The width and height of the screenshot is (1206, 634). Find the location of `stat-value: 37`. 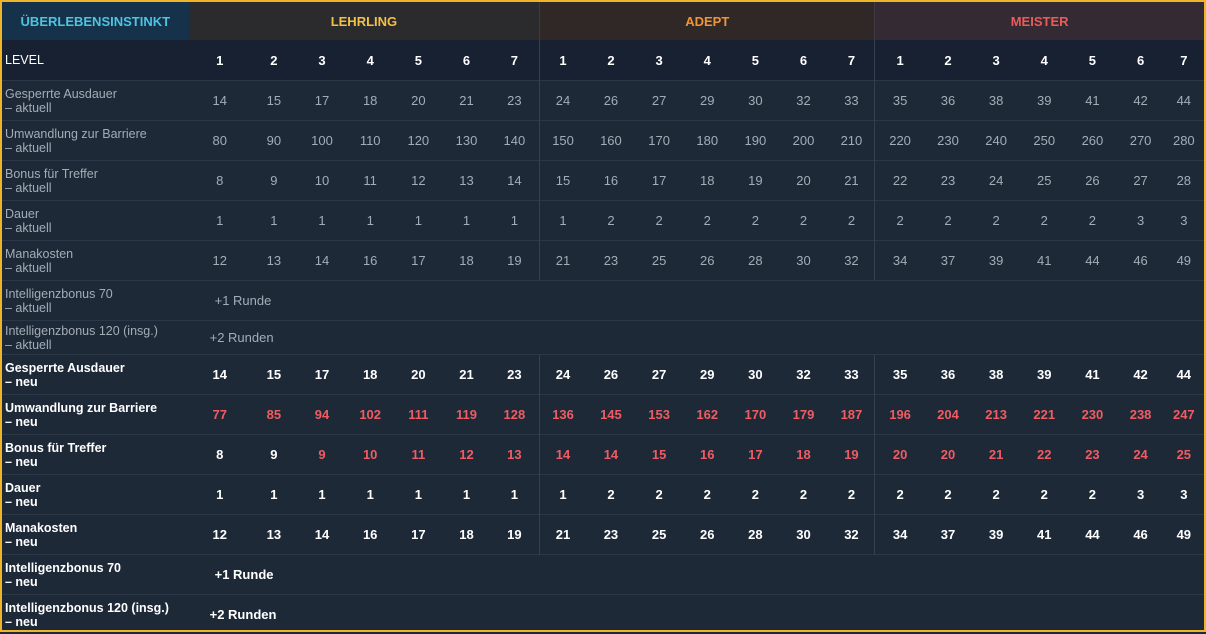

stat-value: 37 is located at coordinates (948, 535).